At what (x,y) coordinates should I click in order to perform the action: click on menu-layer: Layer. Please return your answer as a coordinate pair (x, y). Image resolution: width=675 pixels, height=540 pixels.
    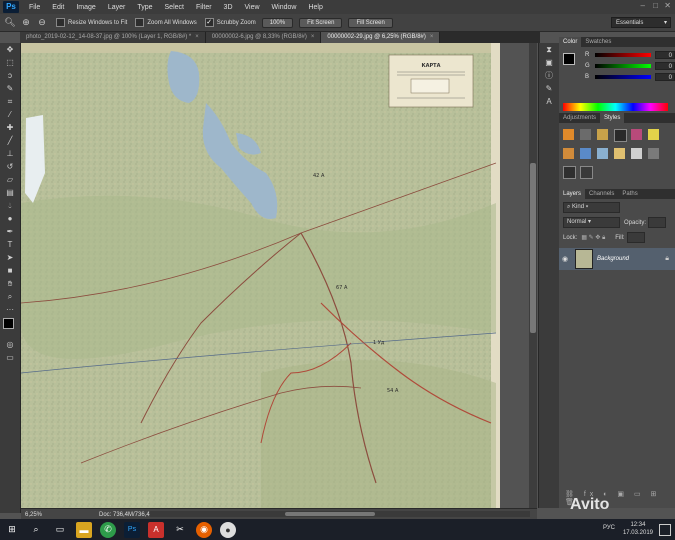
    Looking at the image, I should click on (117, 7).